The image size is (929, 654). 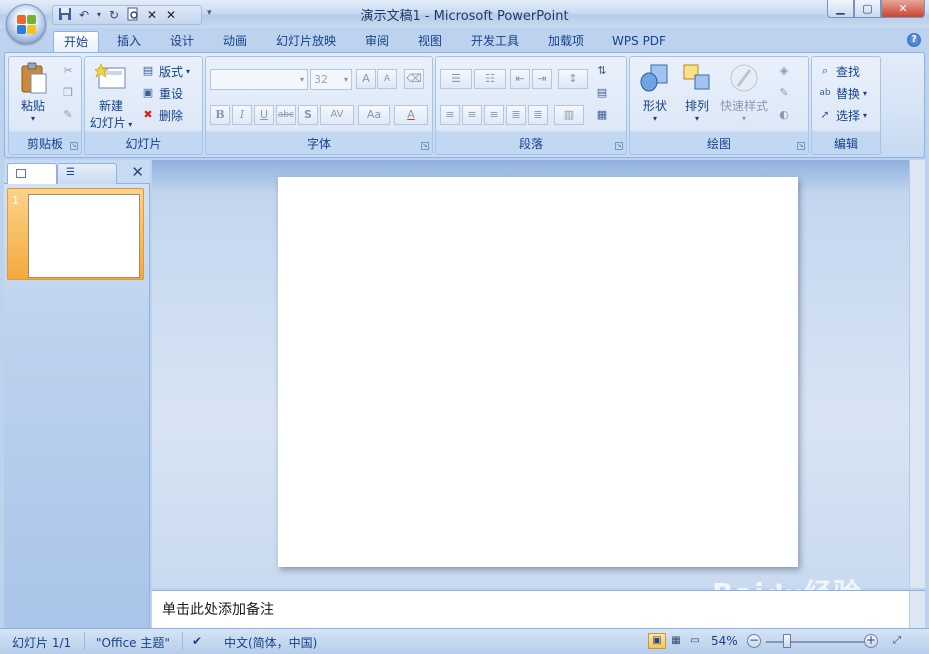 What do you see at coordinates (566, 42) in the screenshot?
I see `tab-add-ins: 加载项` at bounding box center [566, 42].